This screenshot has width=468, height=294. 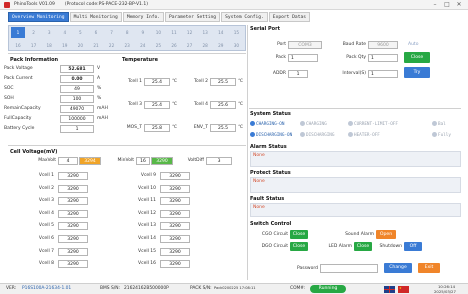 I want to click on clock-date: 2025/03/27, so click(x=445, y=291).